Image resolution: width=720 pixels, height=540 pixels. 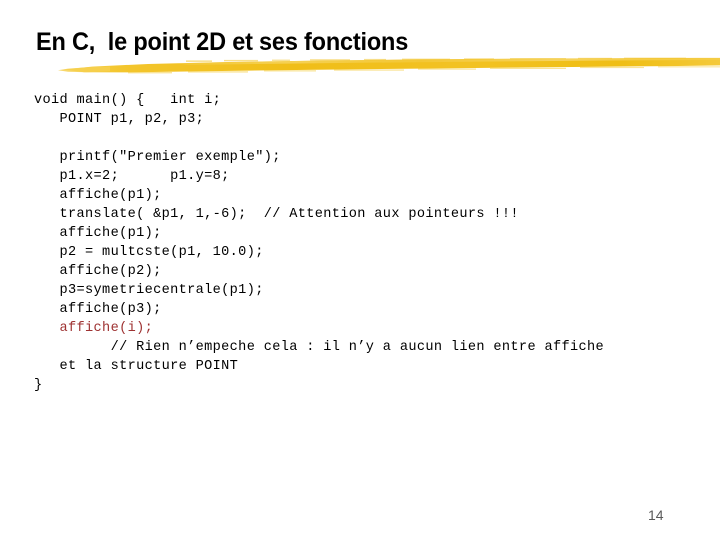 What do you see at coordinates (128, 100) in the screenshot?
I see `code-line: void main() { int i;` at bounding box center [128, 100].